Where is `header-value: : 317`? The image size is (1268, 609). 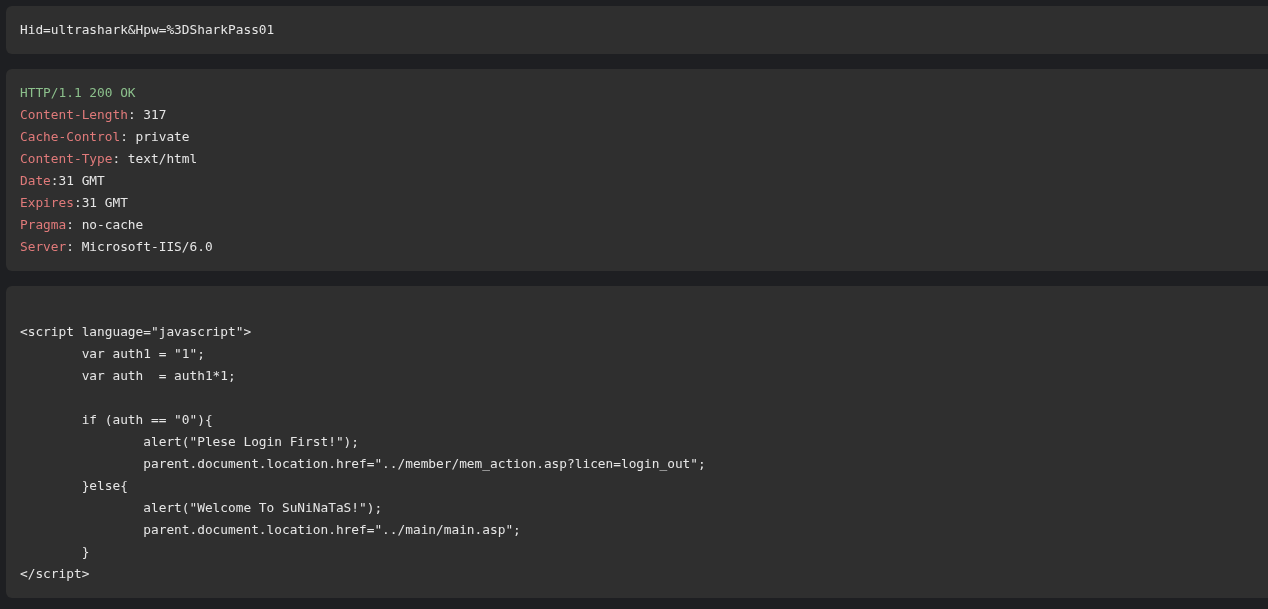
header-value: : 317 is located at coordinates (147, 114).